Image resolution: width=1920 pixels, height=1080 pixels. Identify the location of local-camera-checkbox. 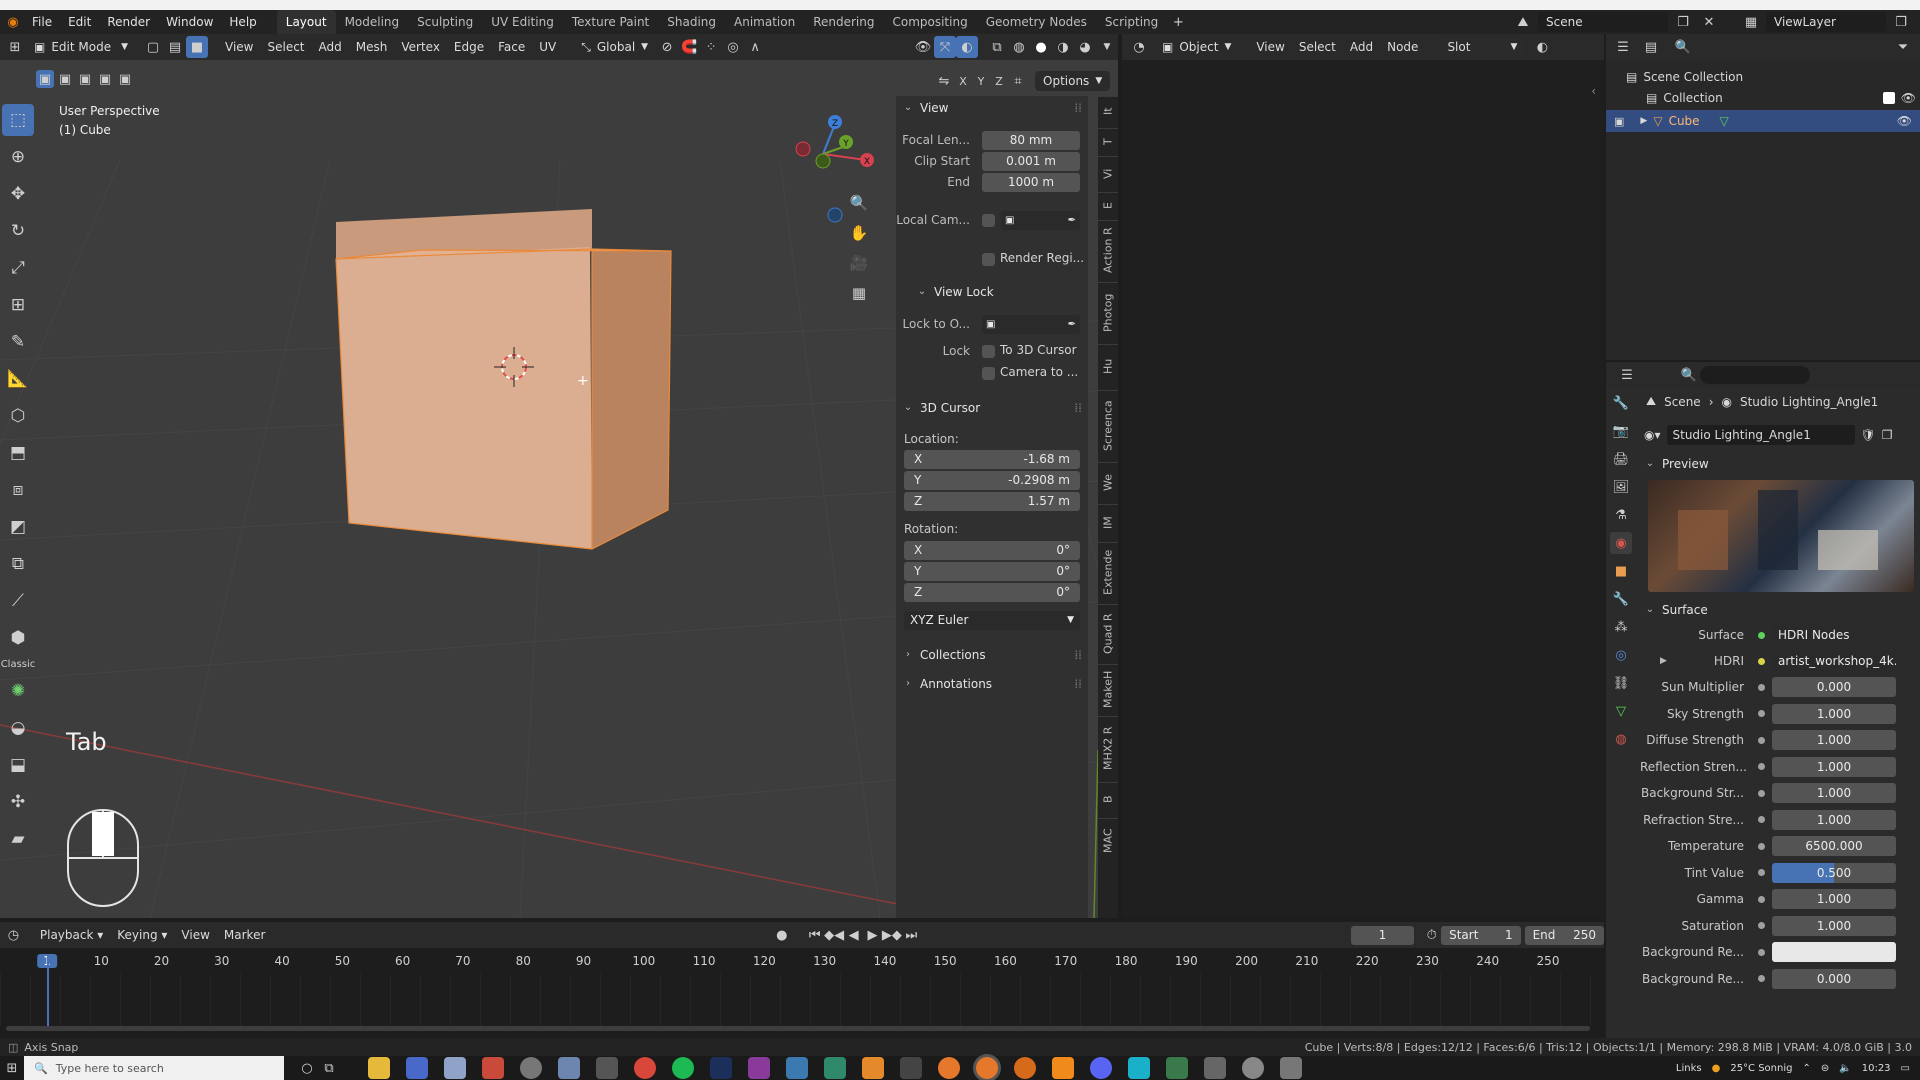
(988, 220).